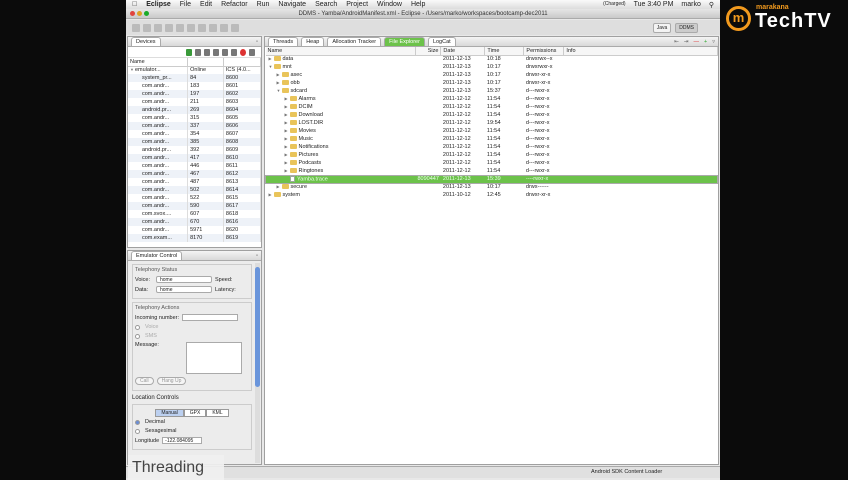 The image size is (848, 480). Describe the element at coordinates (195, 150) in the screenshot. I see `process-row: android.pr... 392 8609` at that location.